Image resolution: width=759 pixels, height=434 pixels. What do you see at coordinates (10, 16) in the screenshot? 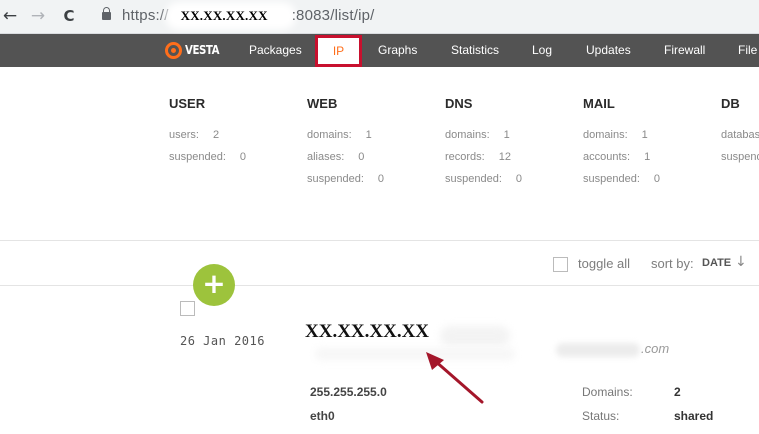
I see `back-arrow-icon: ←` at bounding box center [10, 16].